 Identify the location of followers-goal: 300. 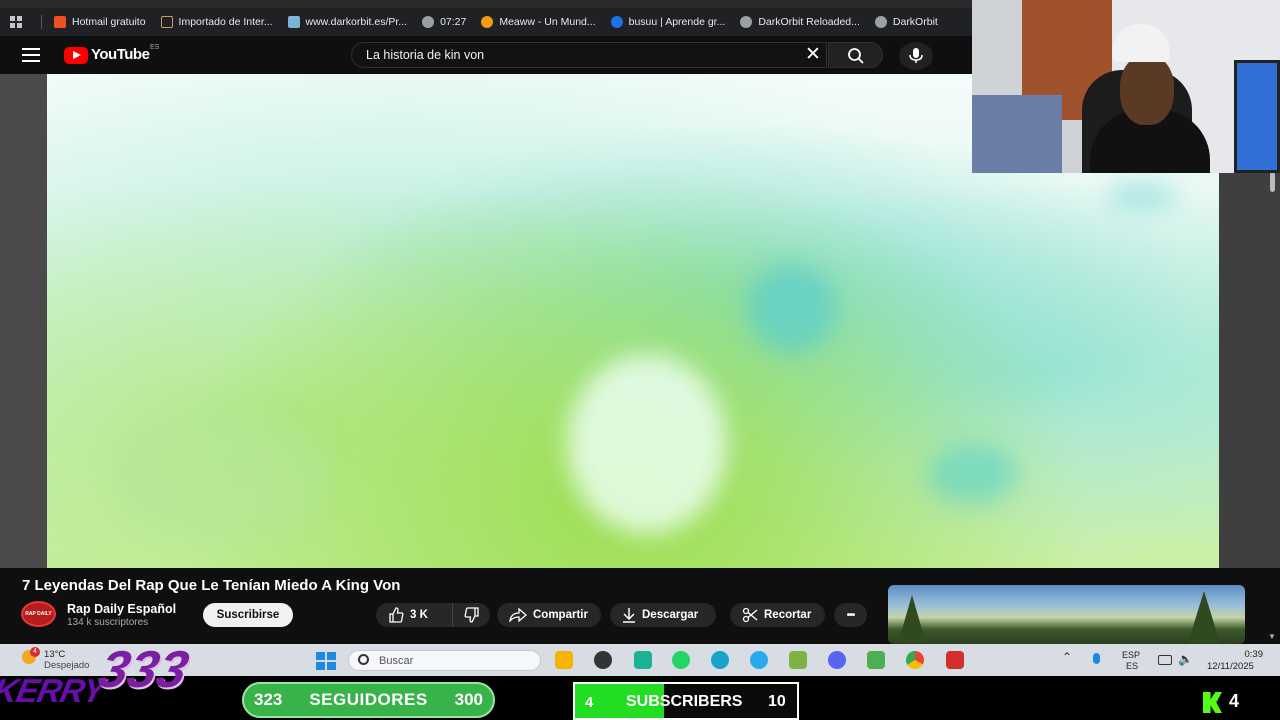
(468, 699).